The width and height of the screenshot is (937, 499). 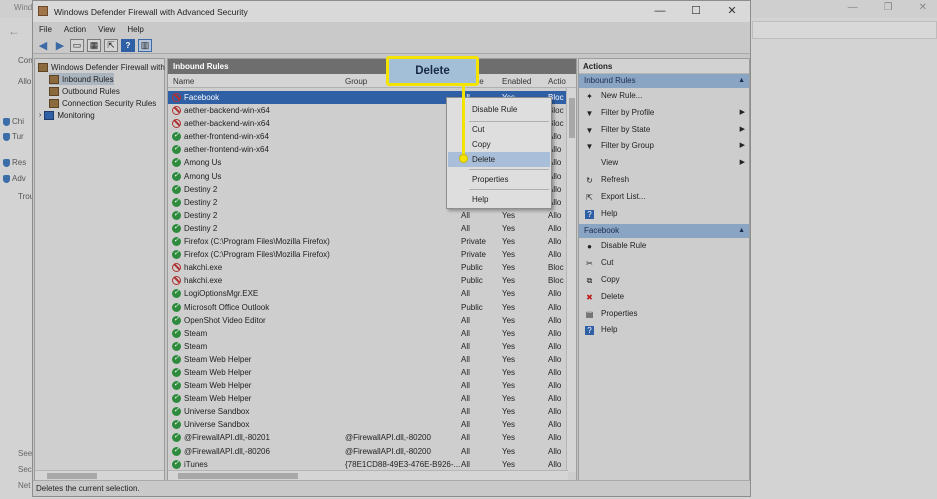 What do you see at coordinates (589, 247) in the screenshot?
I see `disable-rule-icon: ●` at bounding box center [589, 247].